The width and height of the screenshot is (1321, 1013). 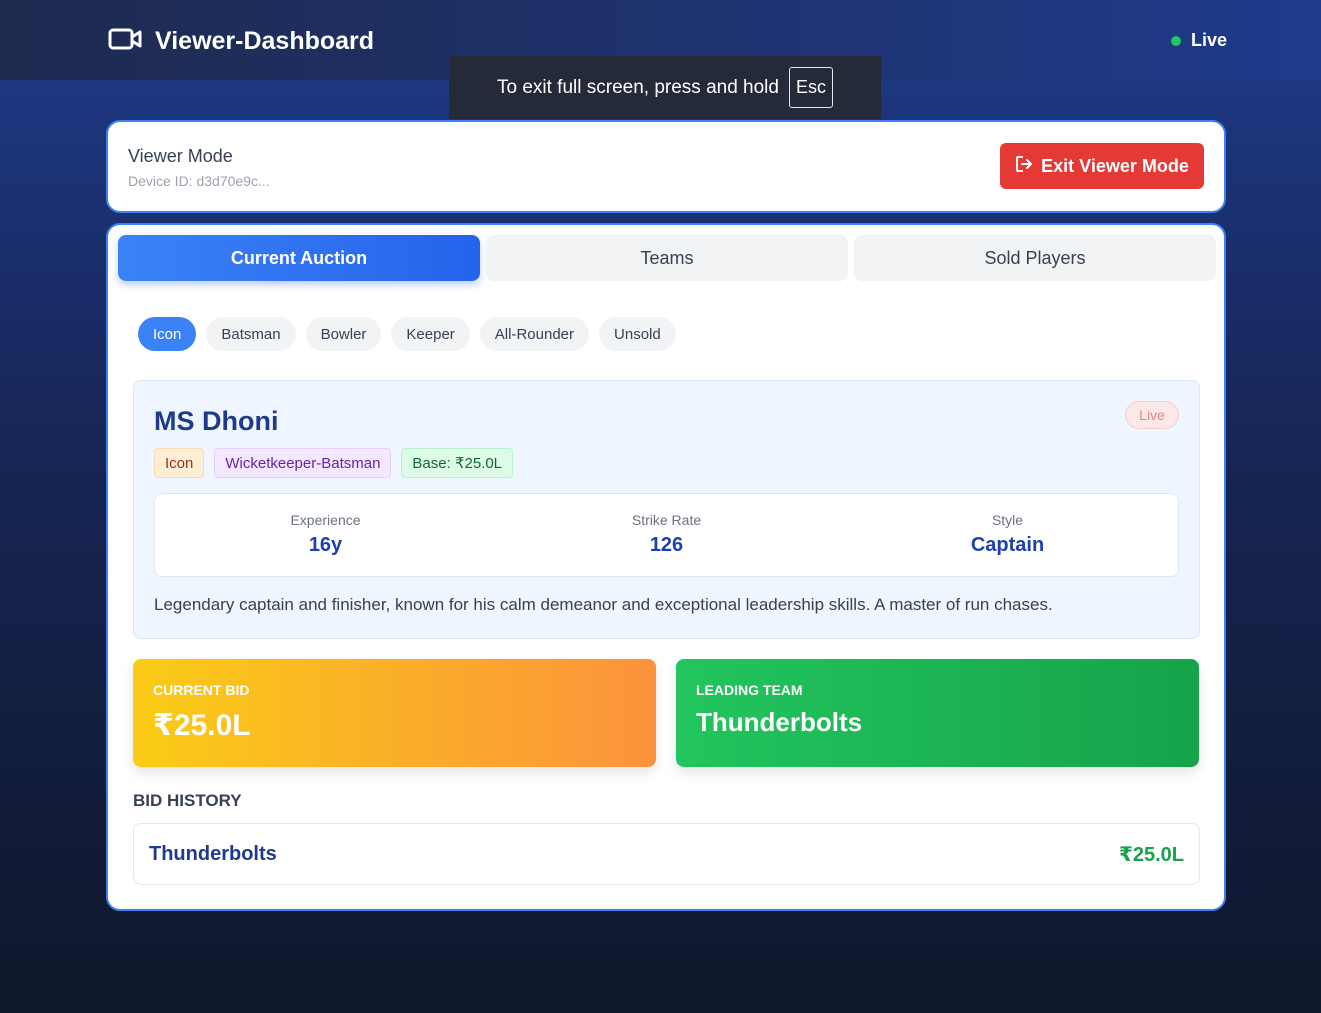 What do you see at coordinates (325, 520) in the screenshot?
I see `stat-label: Experience` at bounding box center [325, 520].